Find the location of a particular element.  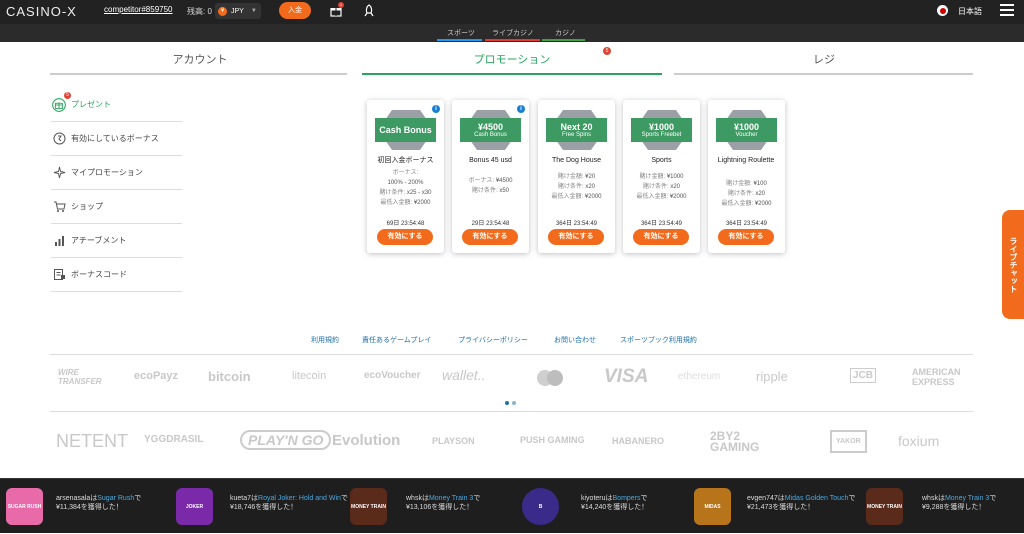

game-link: Sugar Rush is located at coordinates (115, 498).